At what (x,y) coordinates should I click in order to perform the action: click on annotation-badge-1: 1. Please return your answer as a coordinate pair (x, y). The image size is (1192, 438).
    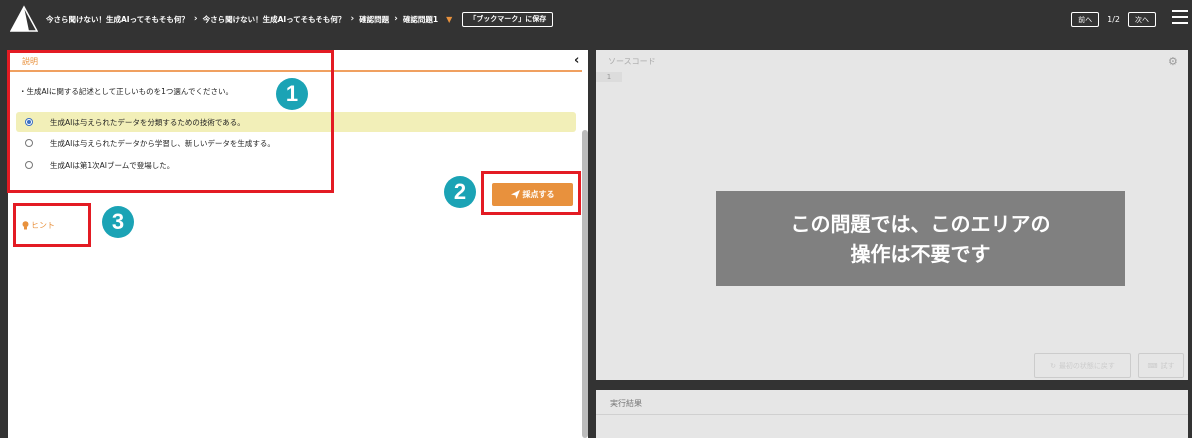
    Looking at the image, I should click on (292, 94).